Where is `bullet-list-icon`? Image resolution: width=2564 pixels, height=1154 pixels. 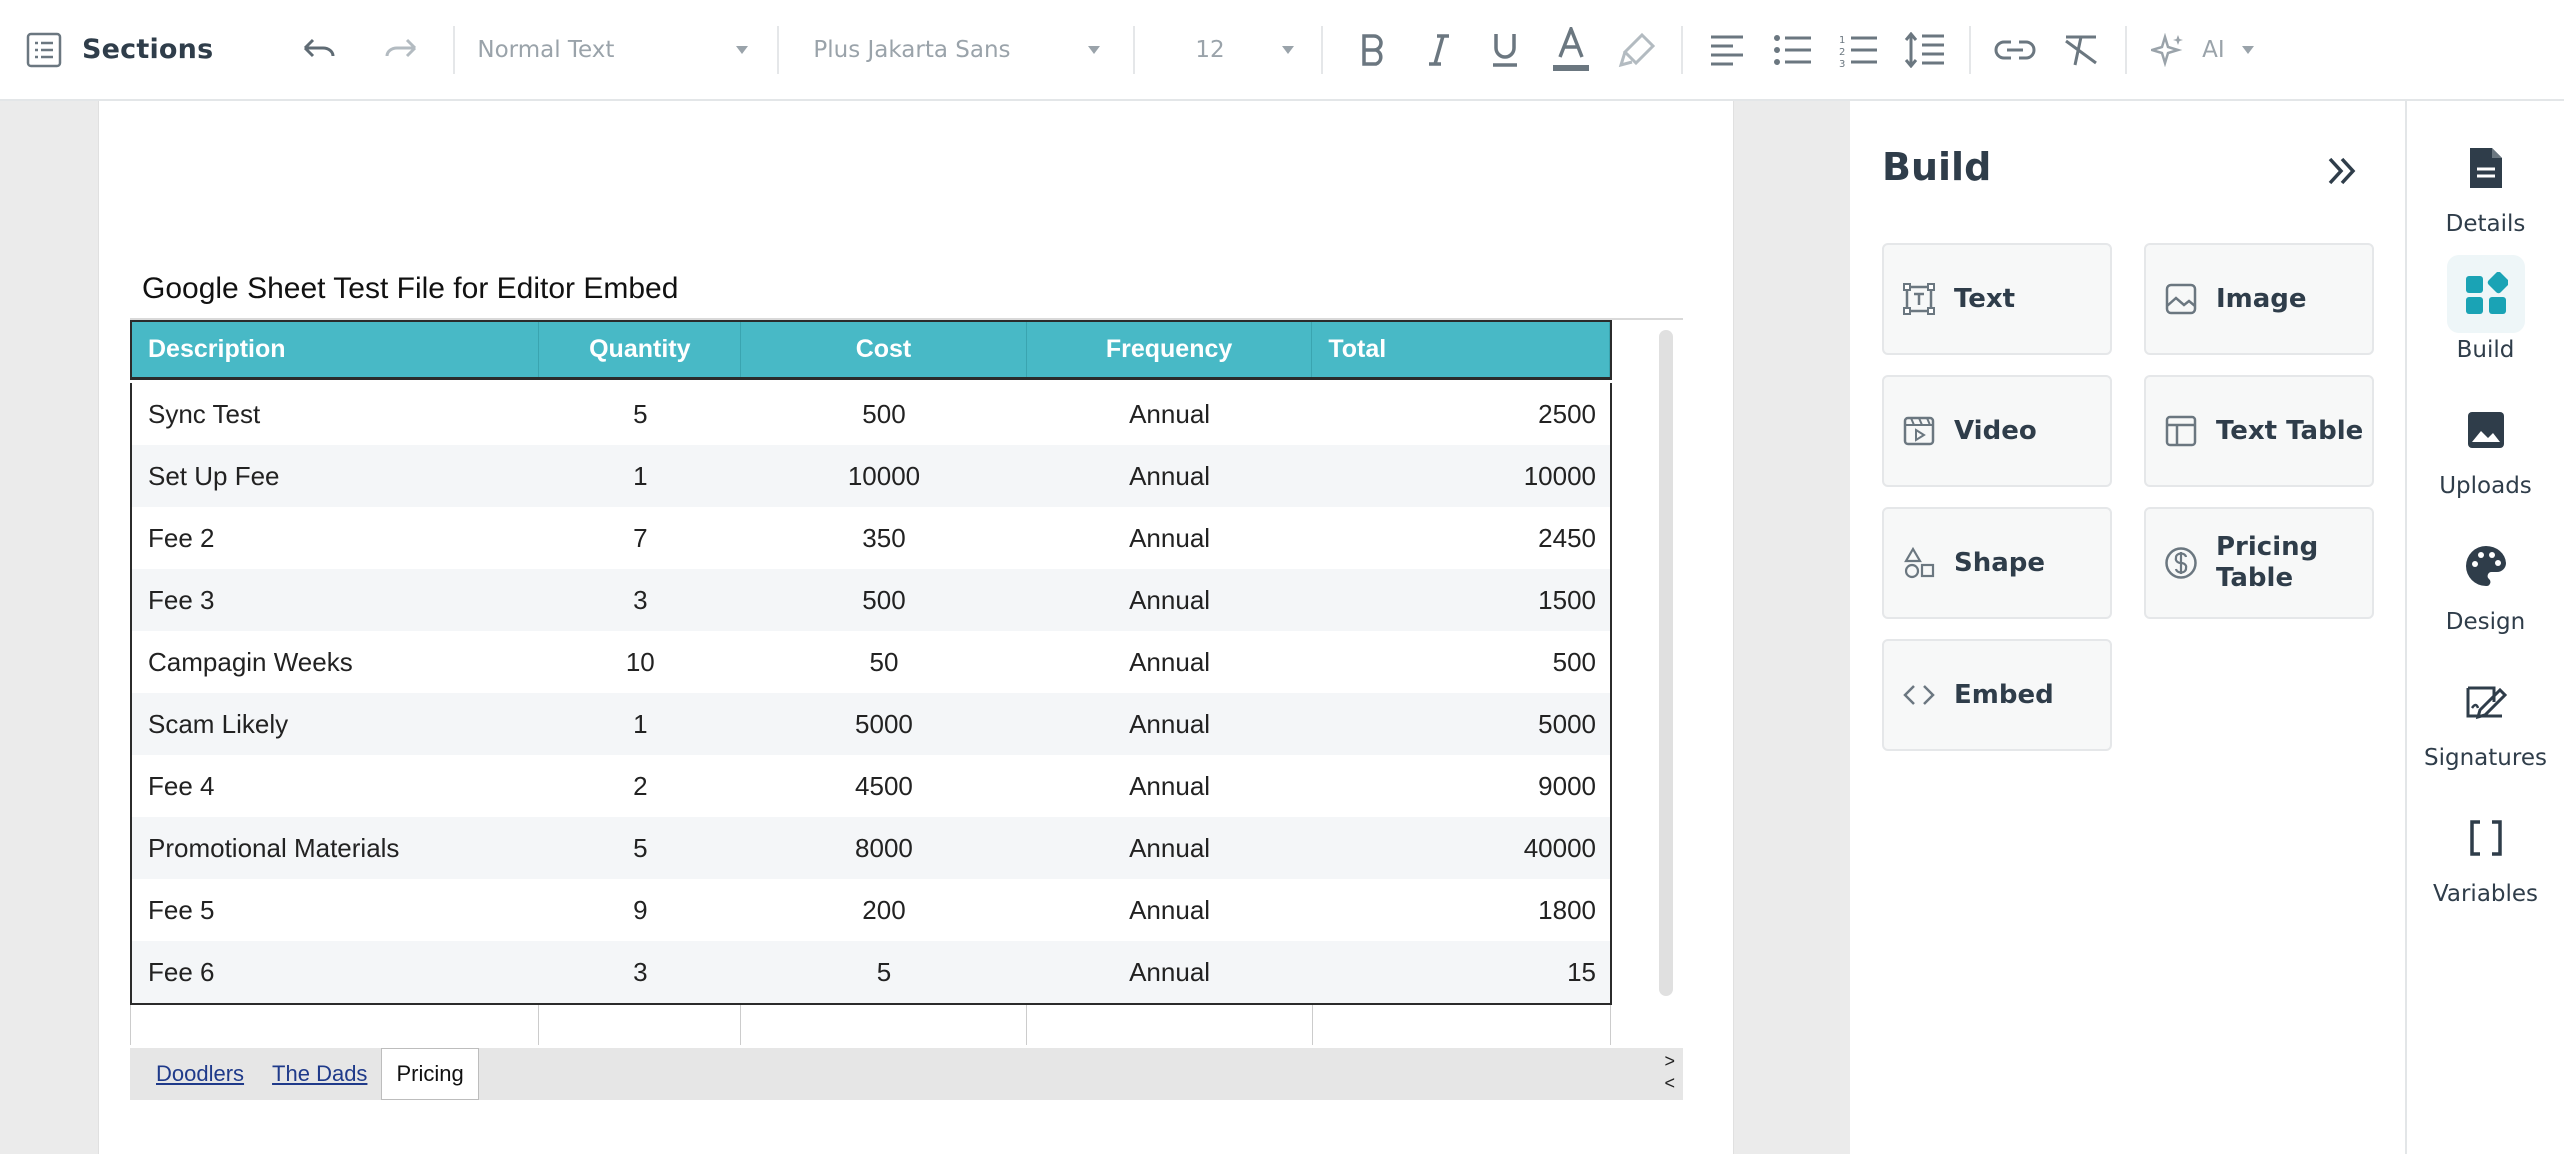 bullet-list-icon is located at coordinates (1793, 49).